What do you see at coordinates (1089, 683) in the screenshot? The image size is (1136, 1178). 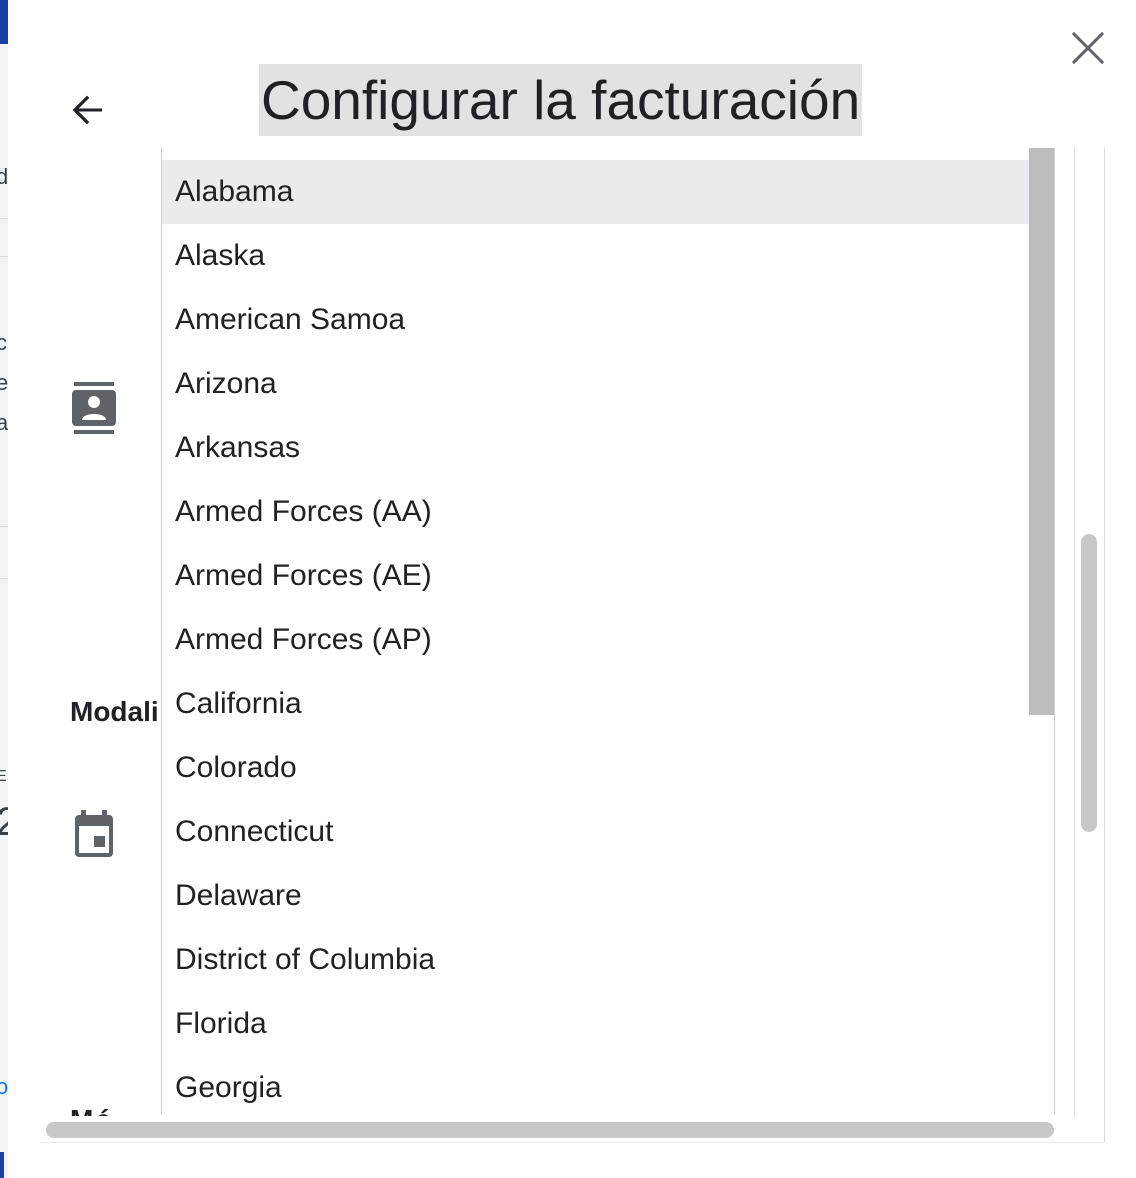 I see `dialog-vertical-scrollbar` at bounding box center [1089, 683].